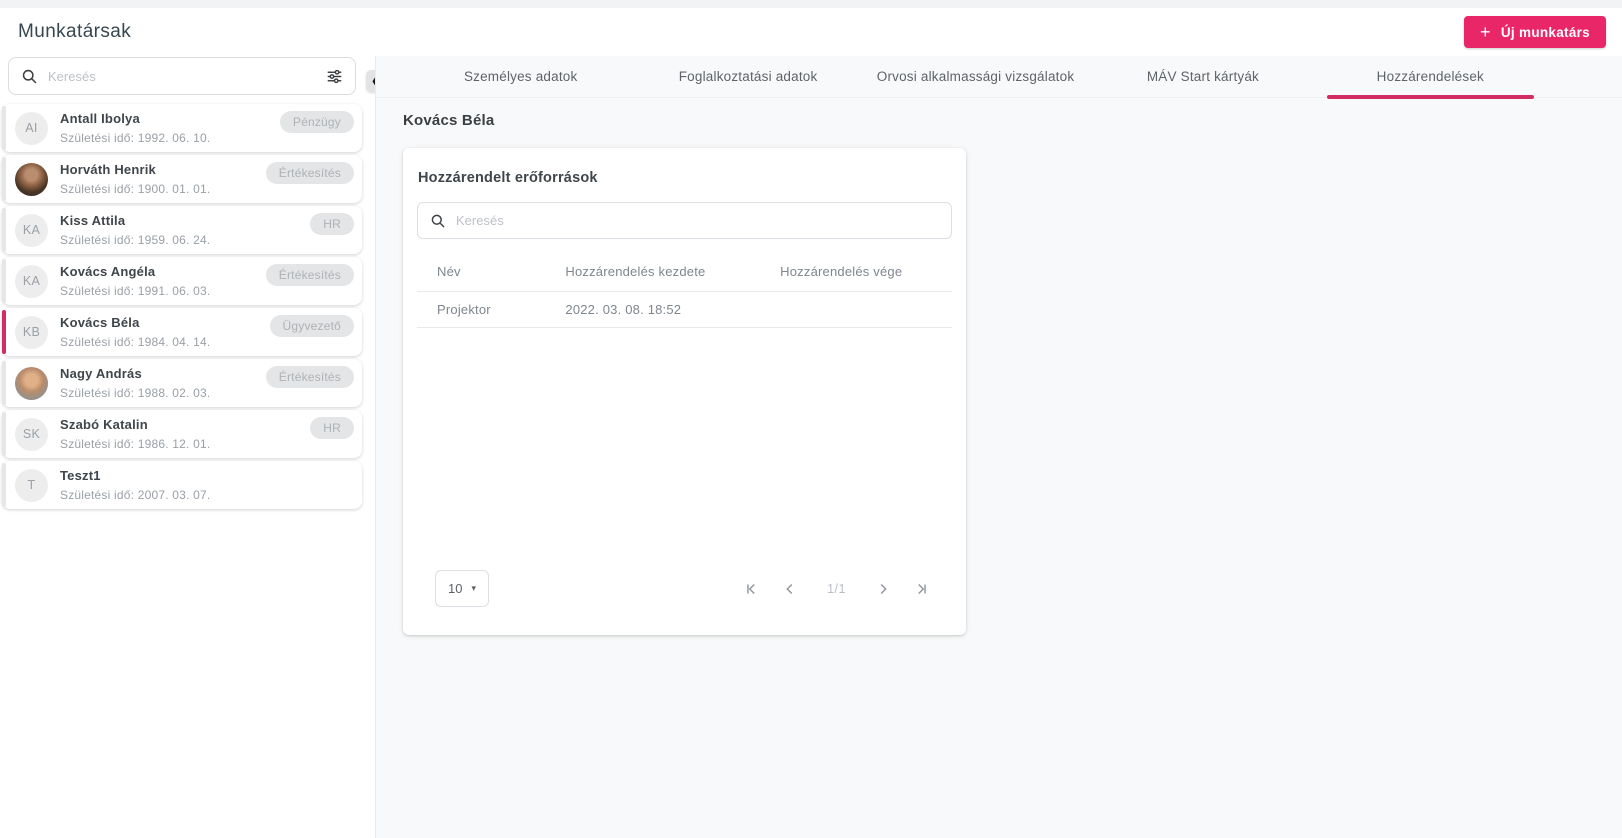 This screenshot has width=1622, height=838. What do you see at coordinates (80, 475) in the screenshot?
I see `employee-name: Teszt1` at bounding box center [80, 475].